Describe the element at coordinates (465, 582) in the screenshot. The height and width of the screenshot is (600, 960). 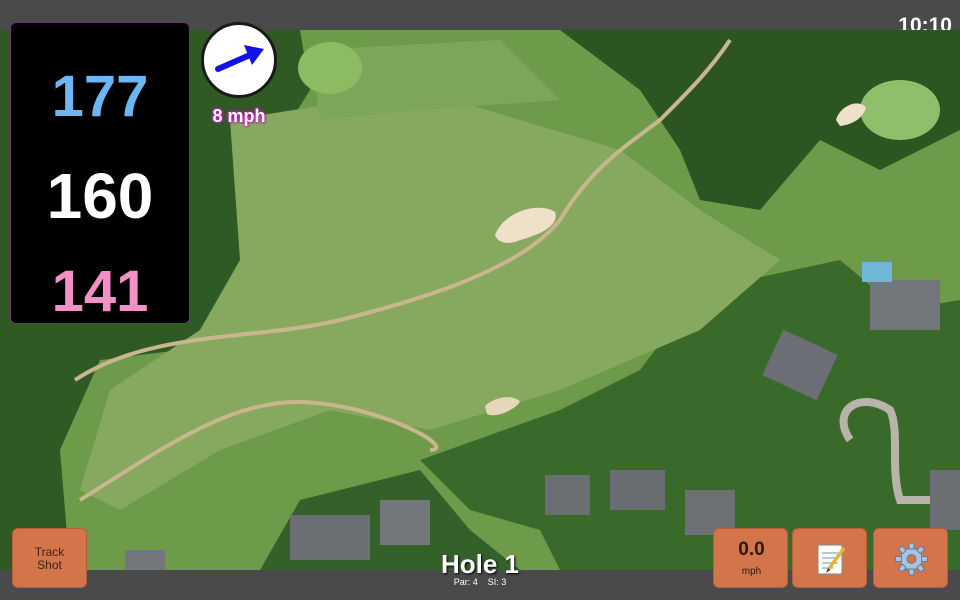
I see `hole-par: Par: 4` at that location.